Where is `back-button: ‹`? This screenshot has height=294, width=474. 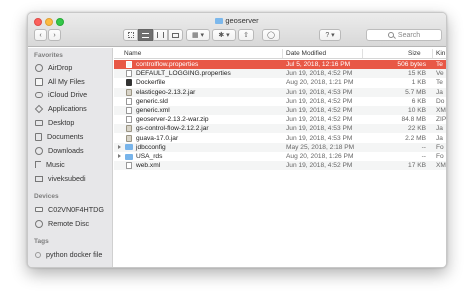
back-button: ‹ is located at coordinates (40, 35).